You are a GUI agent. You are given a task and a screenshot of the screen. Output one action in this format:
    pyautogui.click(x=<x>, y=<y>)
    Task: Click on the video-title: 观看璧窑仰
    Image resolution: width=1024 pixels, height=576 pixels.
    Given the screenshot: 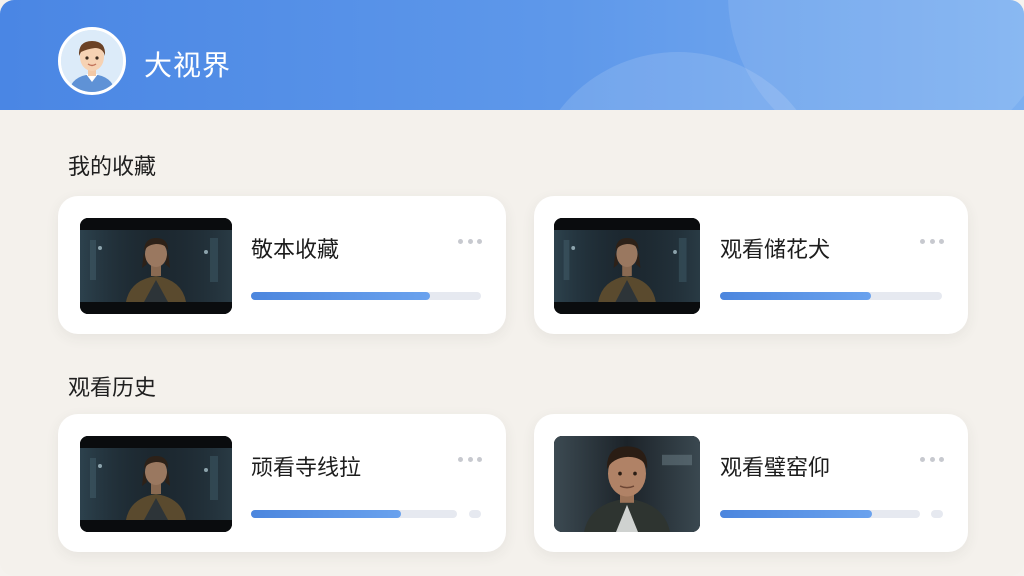 What is the action you would take?
    pyautogui.click(x=775, y=468)
    